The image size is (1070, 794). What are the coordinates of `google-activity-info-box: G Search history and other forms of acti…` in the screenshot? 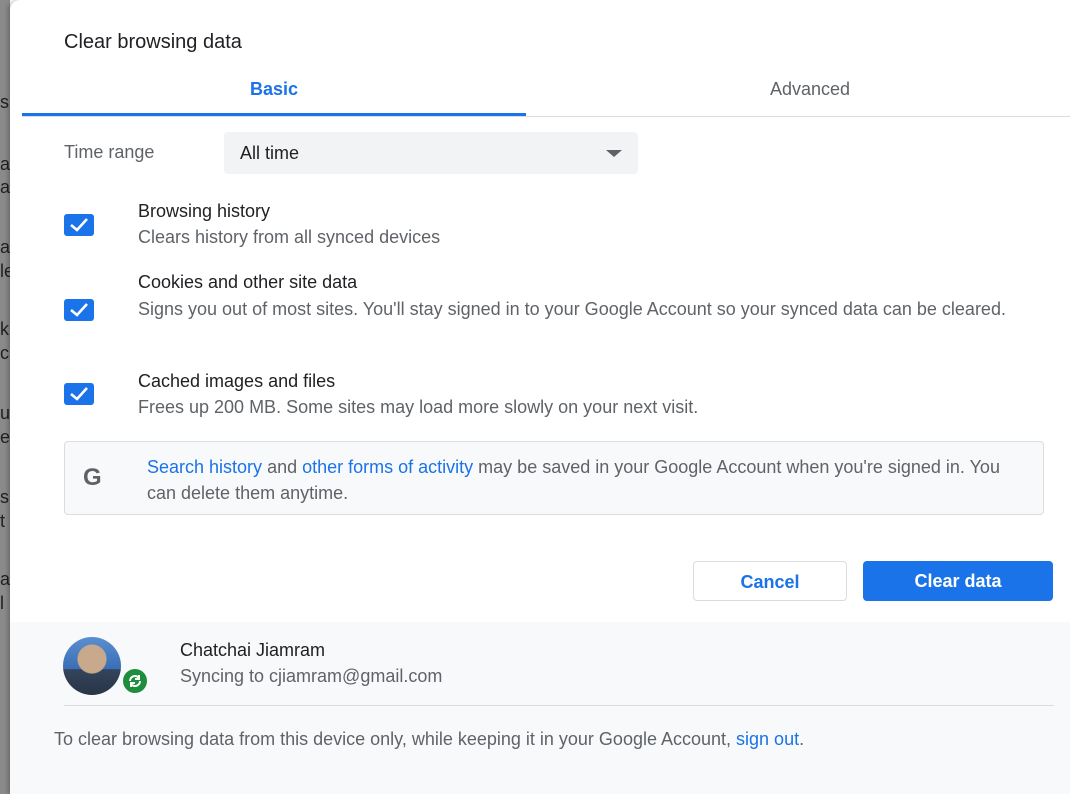 It's located at (554, 478).